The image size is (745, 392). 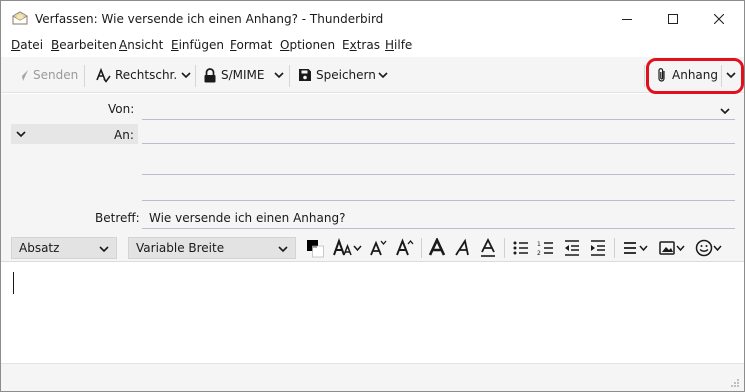 I want to click on minimize-button, so click(x=627, y=18).